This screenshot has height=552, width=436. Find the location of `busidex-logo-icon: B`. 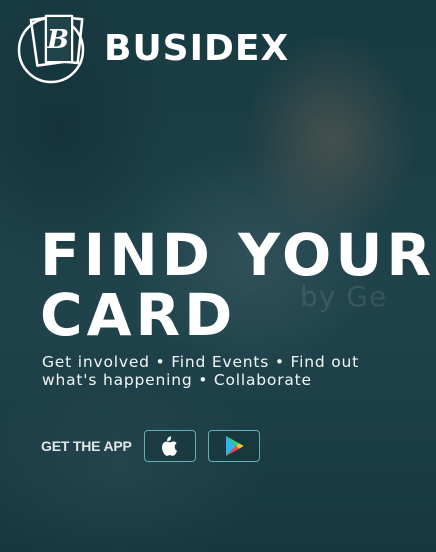

busidex-logo-icon: B is located at coordinates (51, 49).